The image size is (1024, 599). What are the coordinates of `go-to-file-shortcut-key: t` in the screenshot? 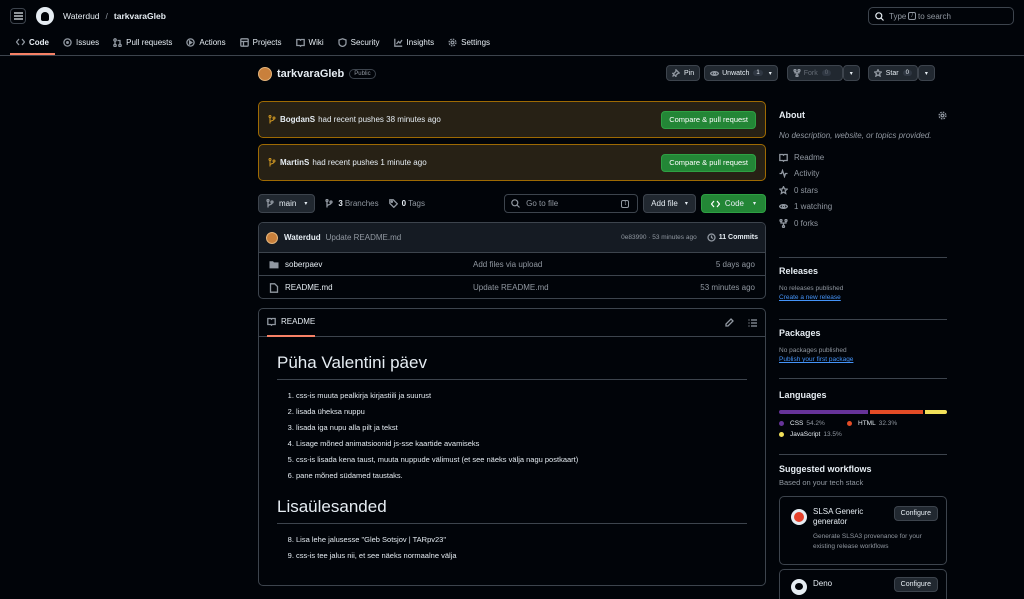 It's located at (625, 203).